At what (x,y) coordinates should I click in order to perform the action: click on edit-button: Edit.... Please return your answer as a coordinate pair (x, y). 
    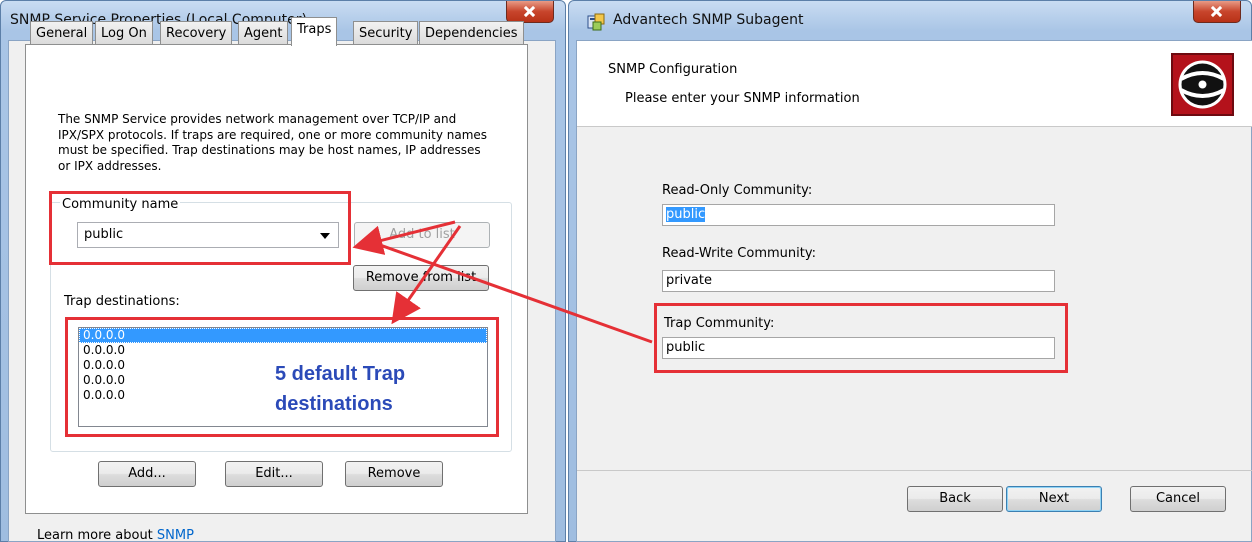
    Looking at the image, I should click on (274, 474).